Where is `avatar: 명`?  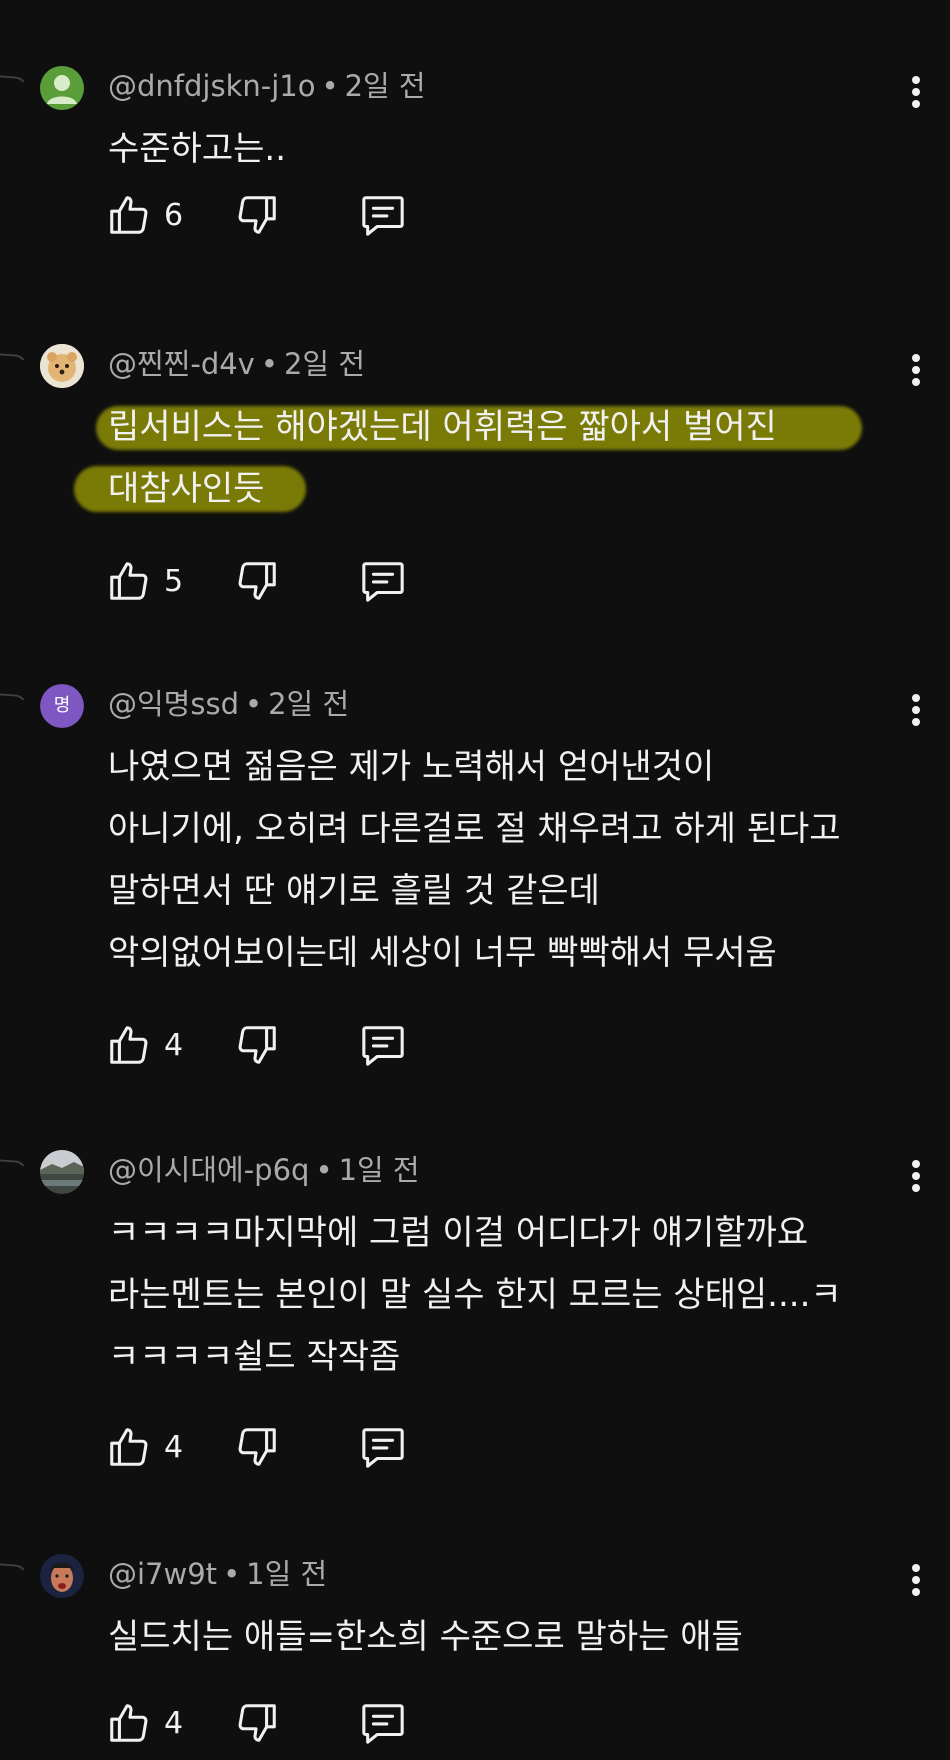 avatar: 명 is located at coordinates (62, 706).